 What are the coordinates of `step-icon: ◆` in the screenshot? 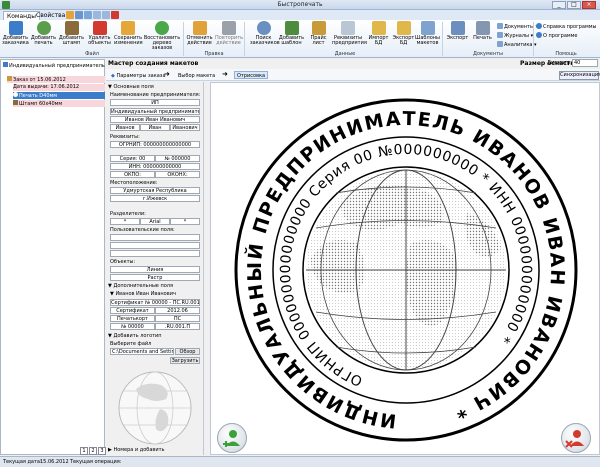 It's located at (113, 76).